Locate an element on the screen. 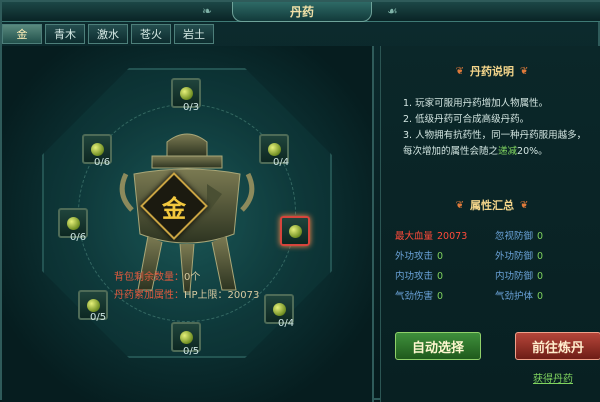 This screenshot has width=600, height=402. attr-title: 属性汇总 is located at coordinates (492, 205).